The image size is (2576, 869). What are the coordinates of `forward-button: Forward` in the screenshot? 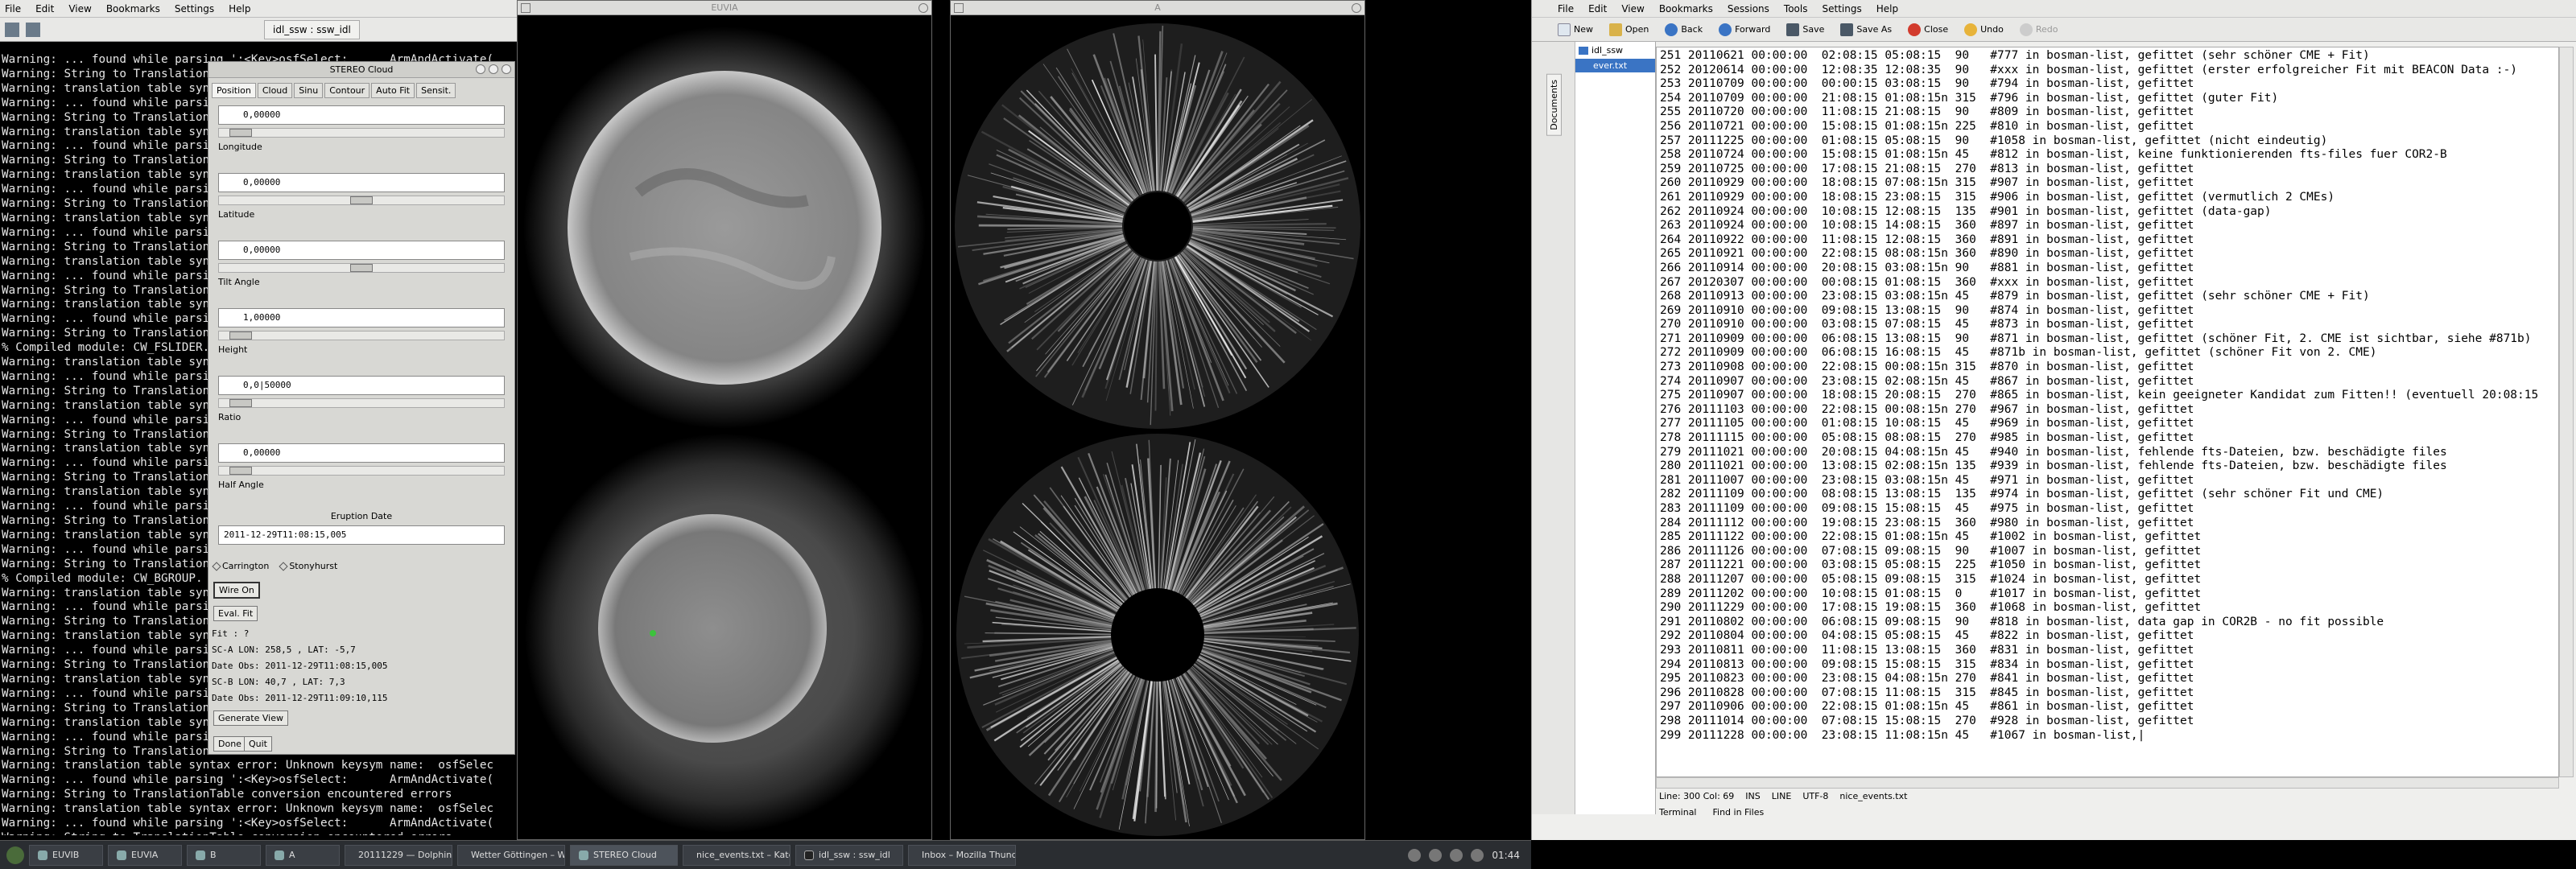 It's located at (1744, 29).